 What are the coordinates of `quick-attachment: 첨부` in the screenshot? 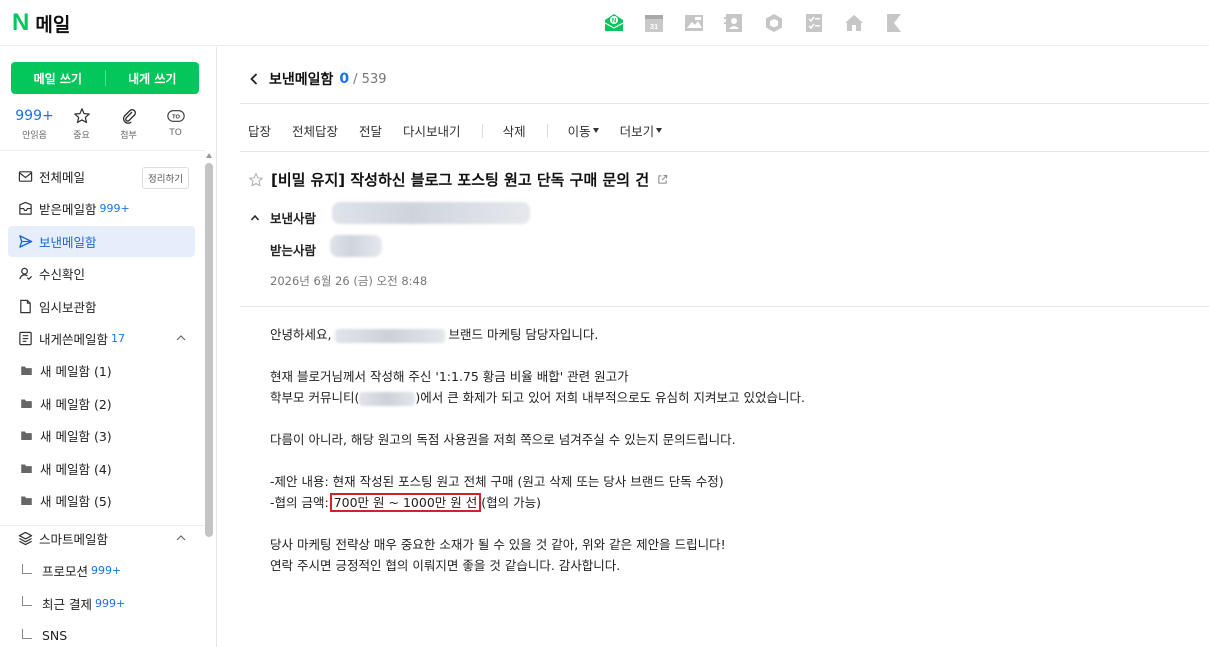 It's located at (128, 124).